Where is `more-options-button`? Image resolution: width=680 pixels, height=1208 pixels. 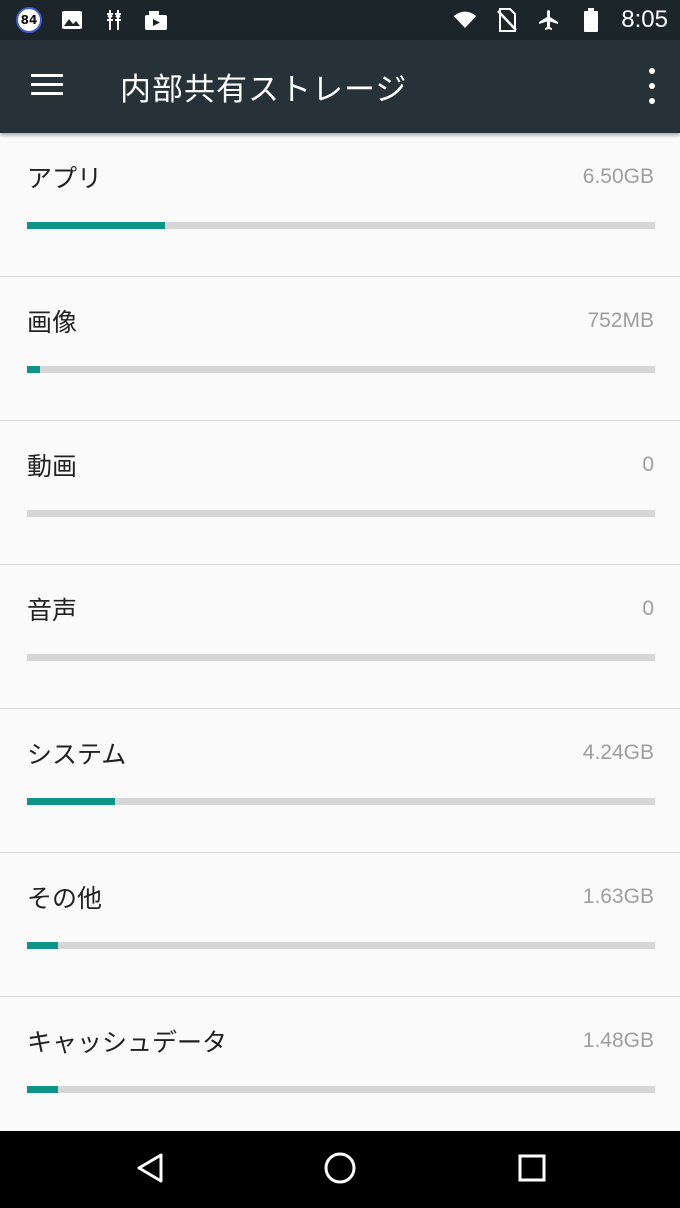
more-options-button is located at coordinates (652, 86).